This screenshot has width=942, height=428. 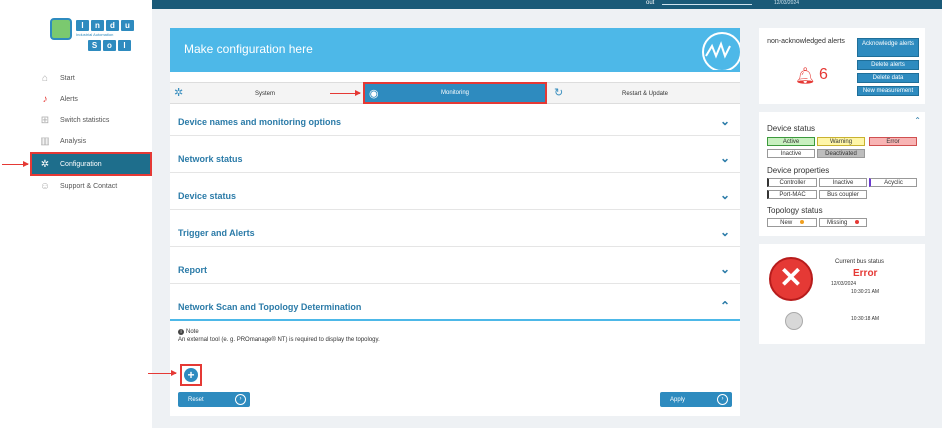 What do you see at coordinates (109, 45) in the screenshot?
I see `logo-letters-bottom: S o l` at bounding box center [109, 45].